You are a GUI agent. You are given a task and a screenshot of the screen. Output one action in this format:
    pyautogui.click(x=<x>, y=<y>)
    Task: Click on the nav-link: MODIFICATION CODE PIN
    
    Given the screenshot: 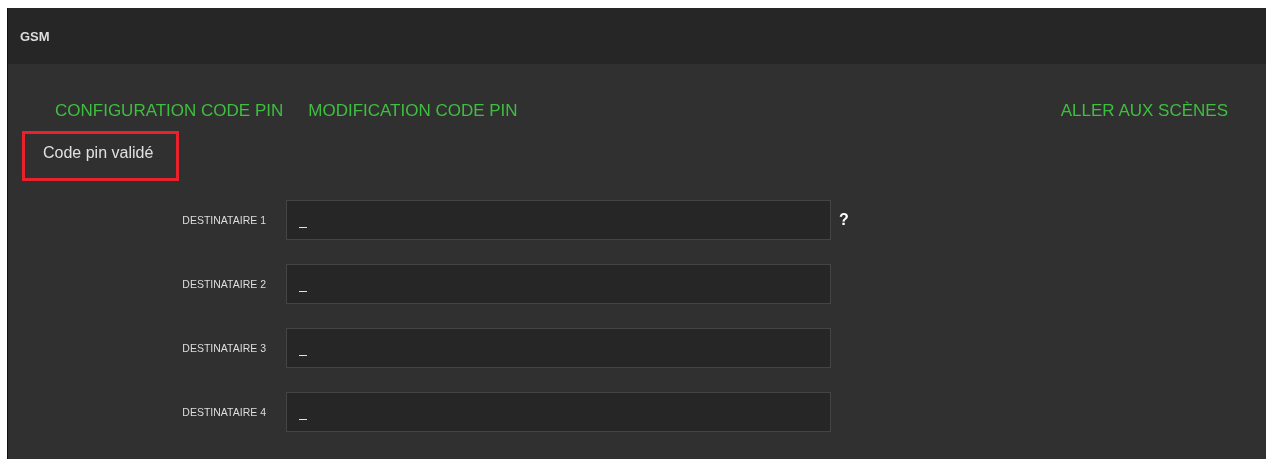 What is the action you would take?
    pyautogui.click(x=413, y=113)
    